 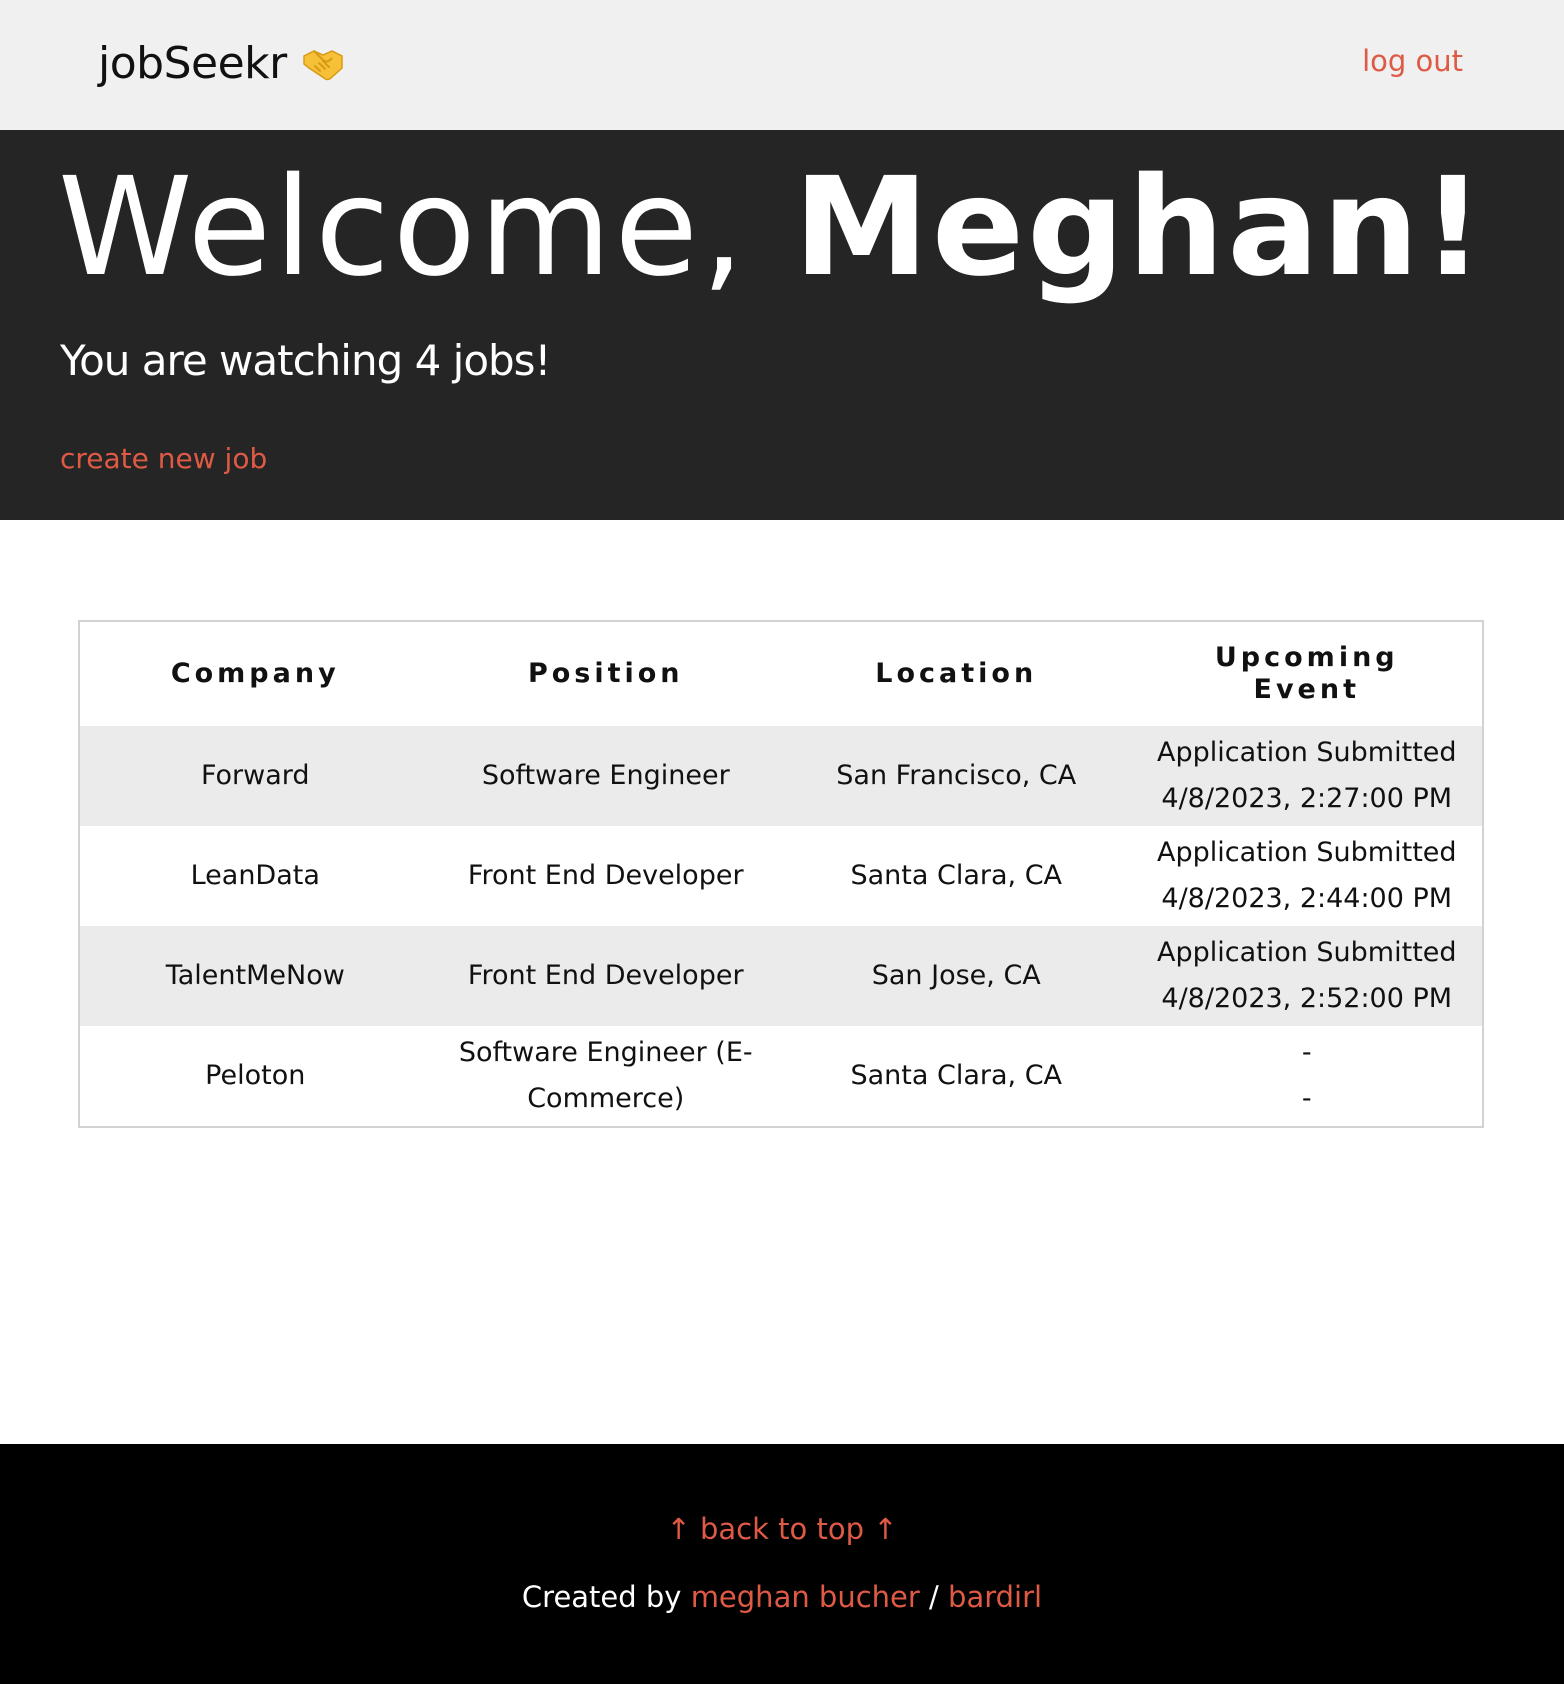 I want to click on event-name: -, so click(x=1306, y=1052).